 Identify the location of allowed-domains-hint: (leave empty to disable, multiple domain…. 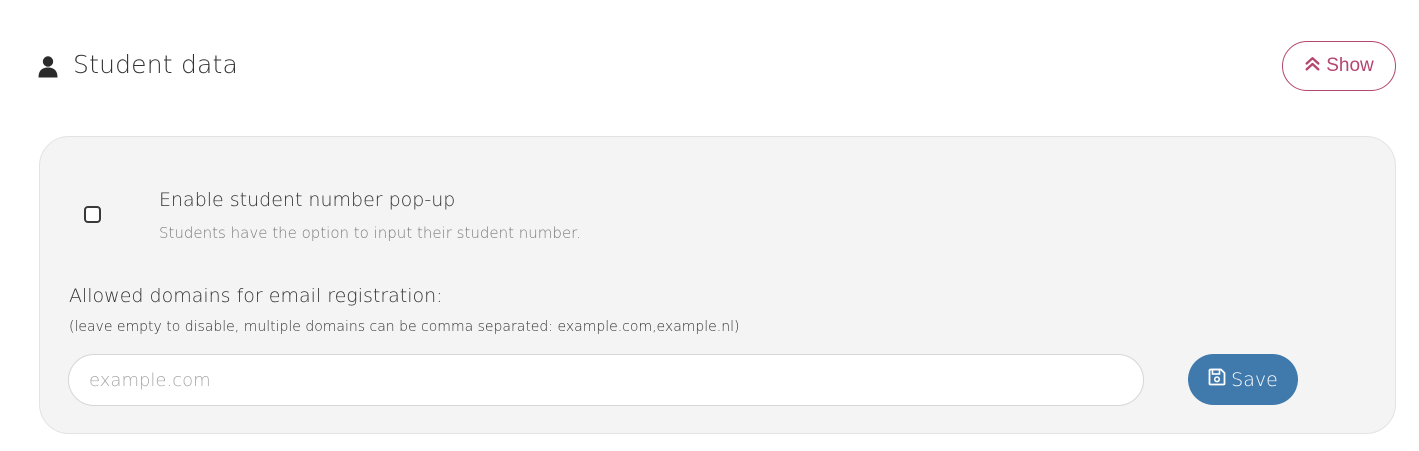
(404, 327).